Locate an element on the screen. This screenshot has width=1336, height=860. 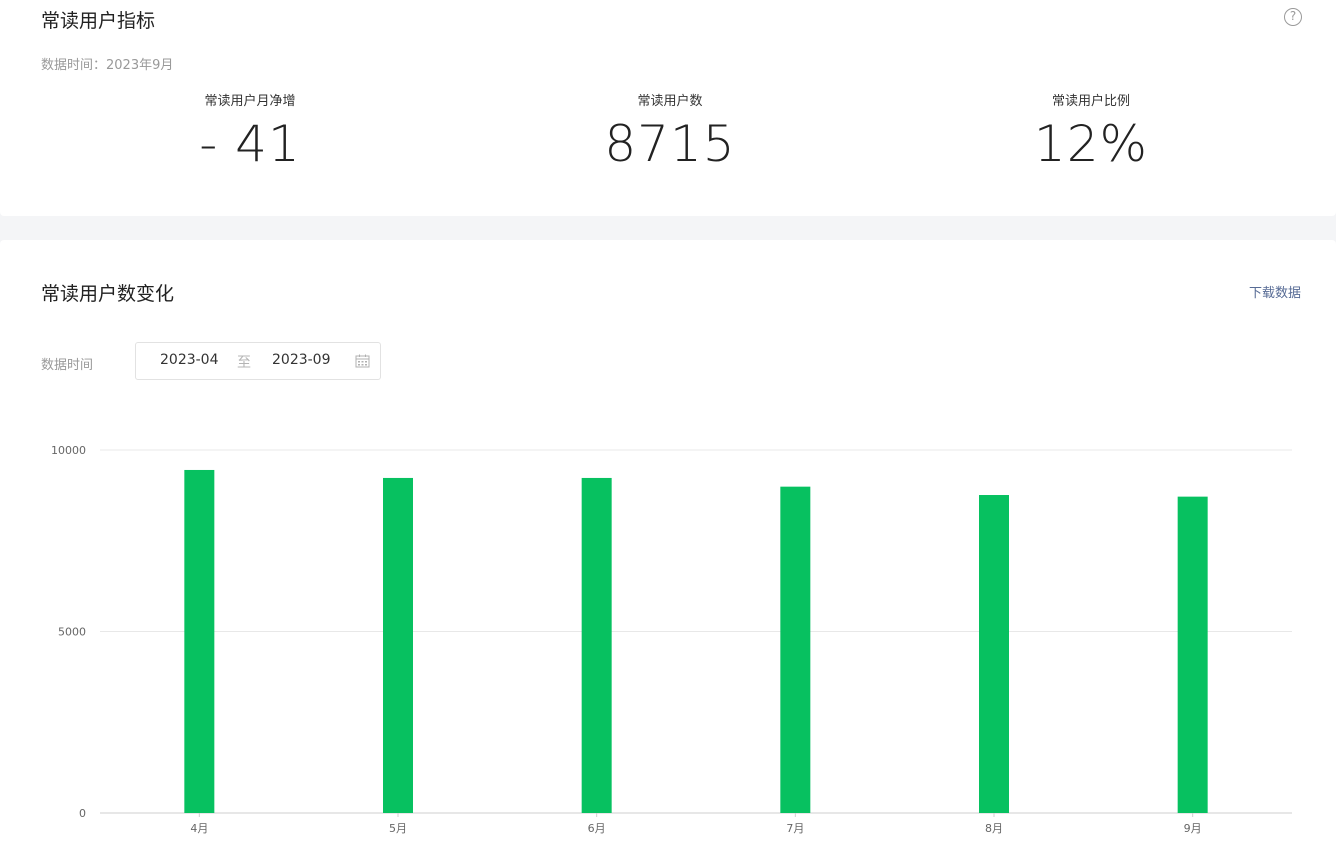
y-tick-label: 10000 is located at coordinates (68, 450).